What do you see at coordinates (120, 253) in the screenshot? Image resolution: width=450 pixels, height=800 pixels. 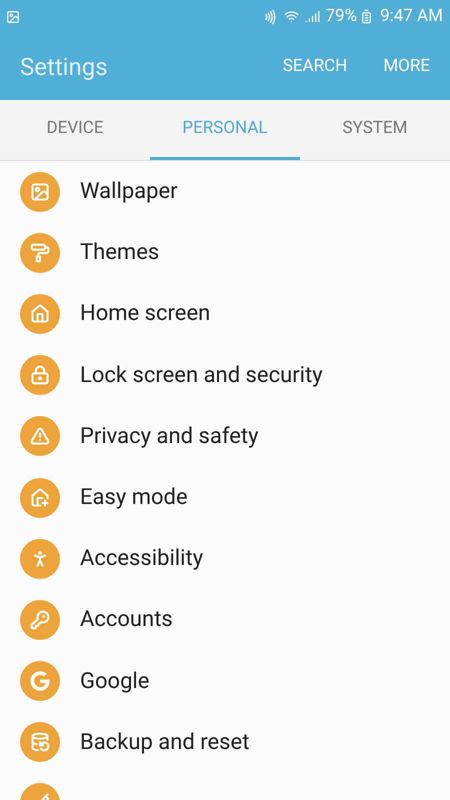 I see `item-label: Themes` at bounding box center [120, 253].